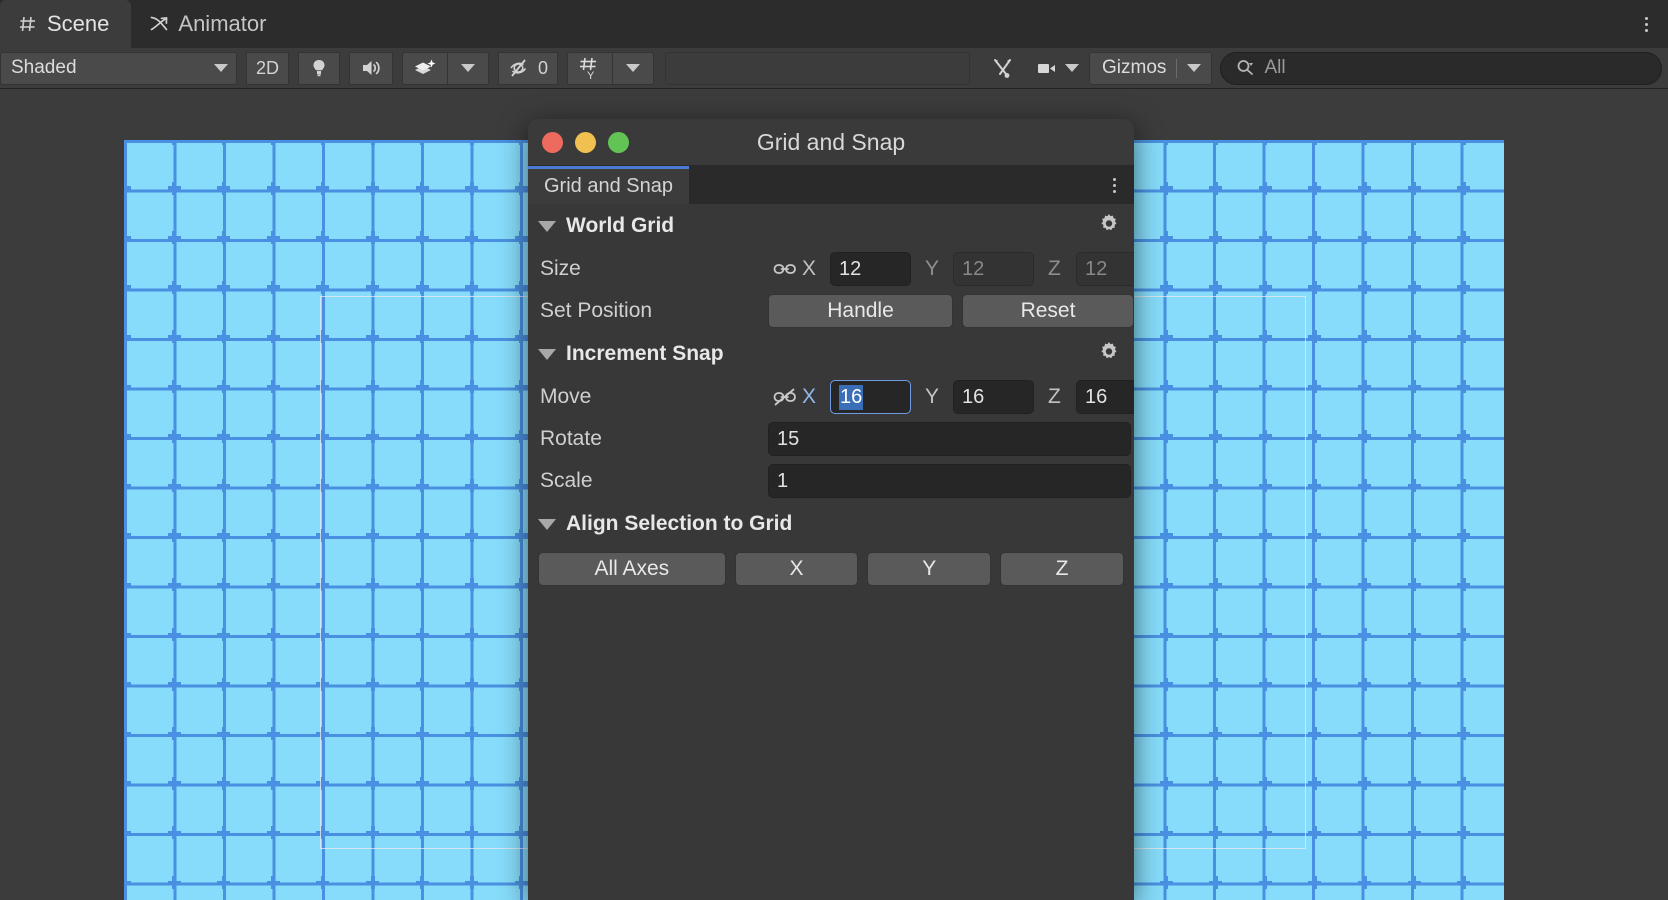  I want to click on effects-layers-icon, so click(425, 68).